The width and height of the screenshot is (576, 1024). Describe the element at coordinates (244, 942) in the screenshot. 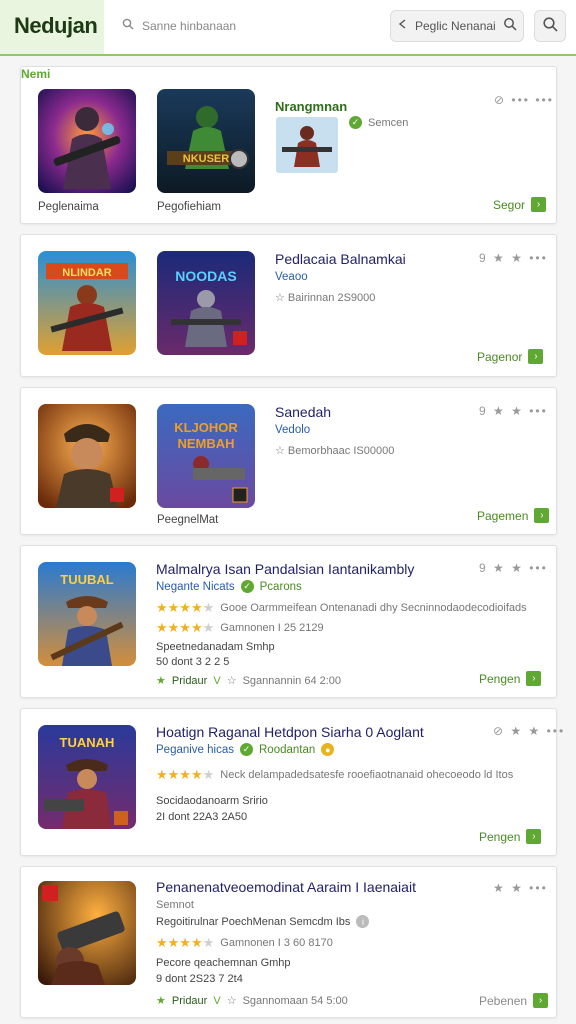

I see `rating-row: ★★★★★ Gamnonen I 3 60 8170` at that location.